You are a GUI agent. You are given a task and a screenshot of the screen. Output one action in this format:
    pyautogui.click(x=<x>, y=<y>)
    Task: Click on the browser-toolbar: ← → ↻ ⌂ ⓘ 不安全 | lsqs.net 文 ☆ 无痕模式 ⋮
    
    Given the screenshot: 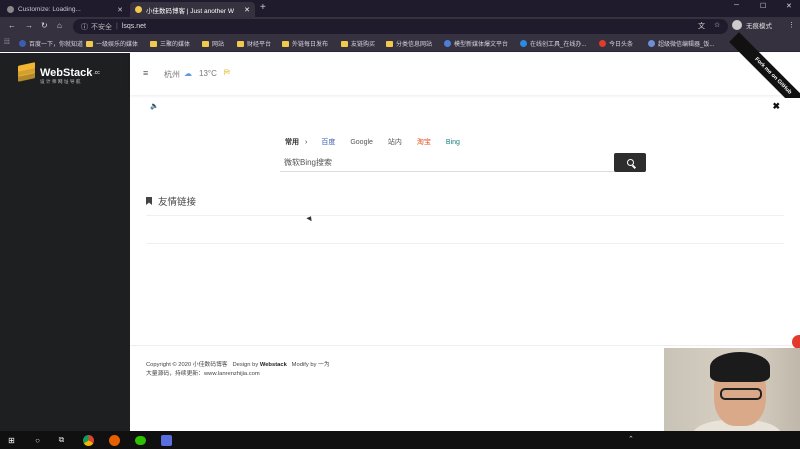 What is the action you would take?
    pyautogui.click(x=400, y=26)
    